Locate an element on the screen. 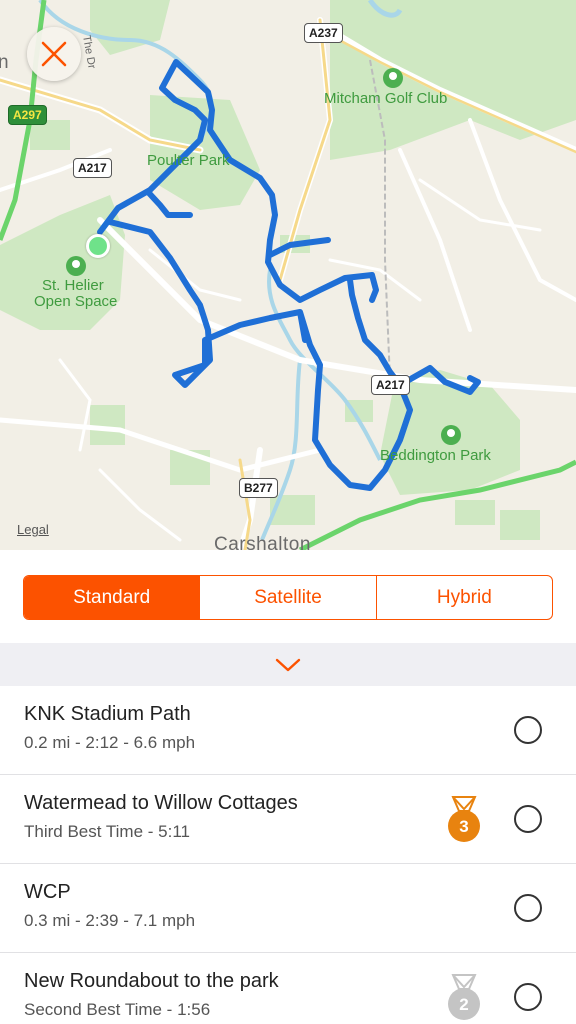 Image resolution: width=576 pixels, height=1024 pixels. map-type-standard: Standard is located at coordinates (112, 597).